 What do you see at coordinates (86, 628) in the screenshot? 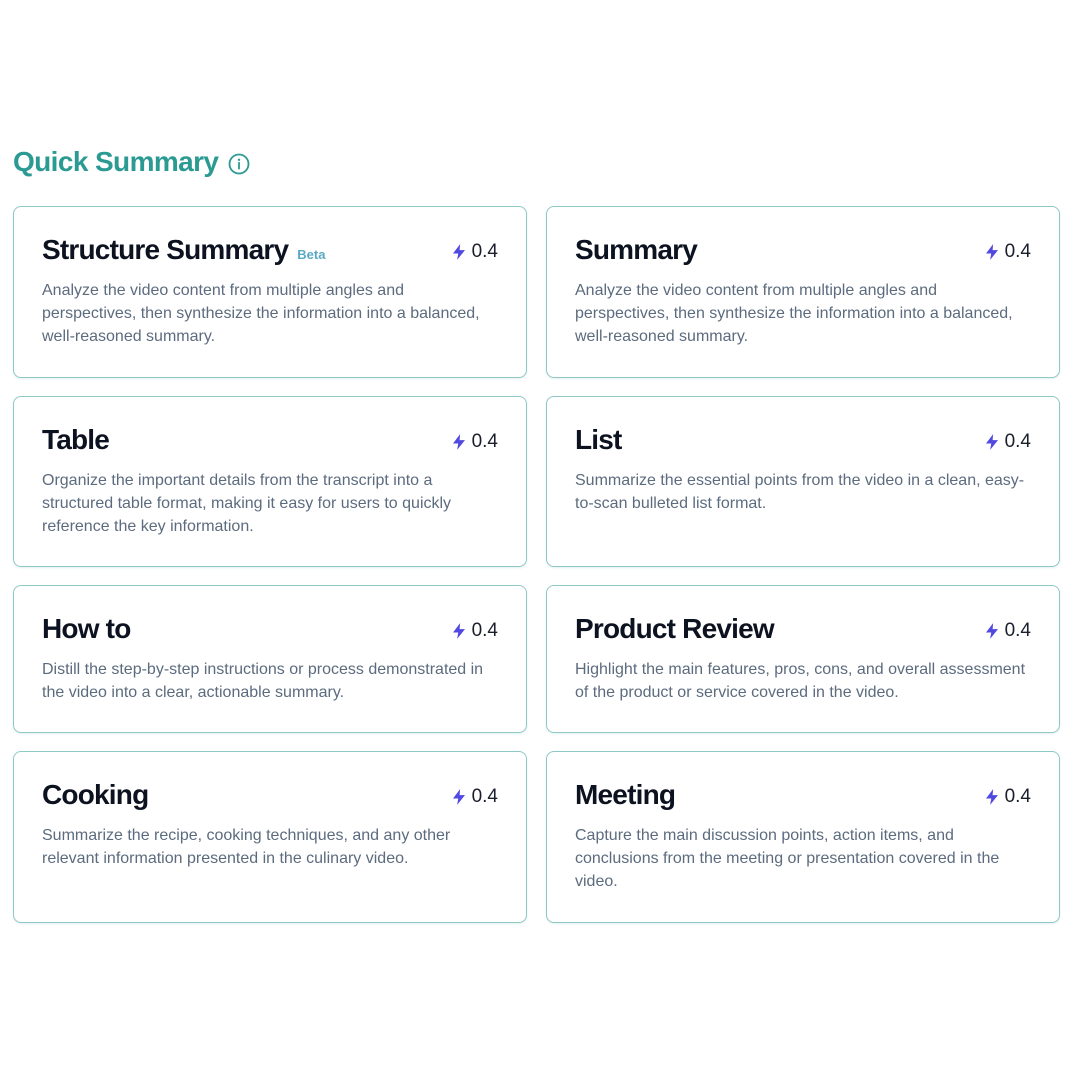
I see `card-title: How to` at bounding box center [86, 628].